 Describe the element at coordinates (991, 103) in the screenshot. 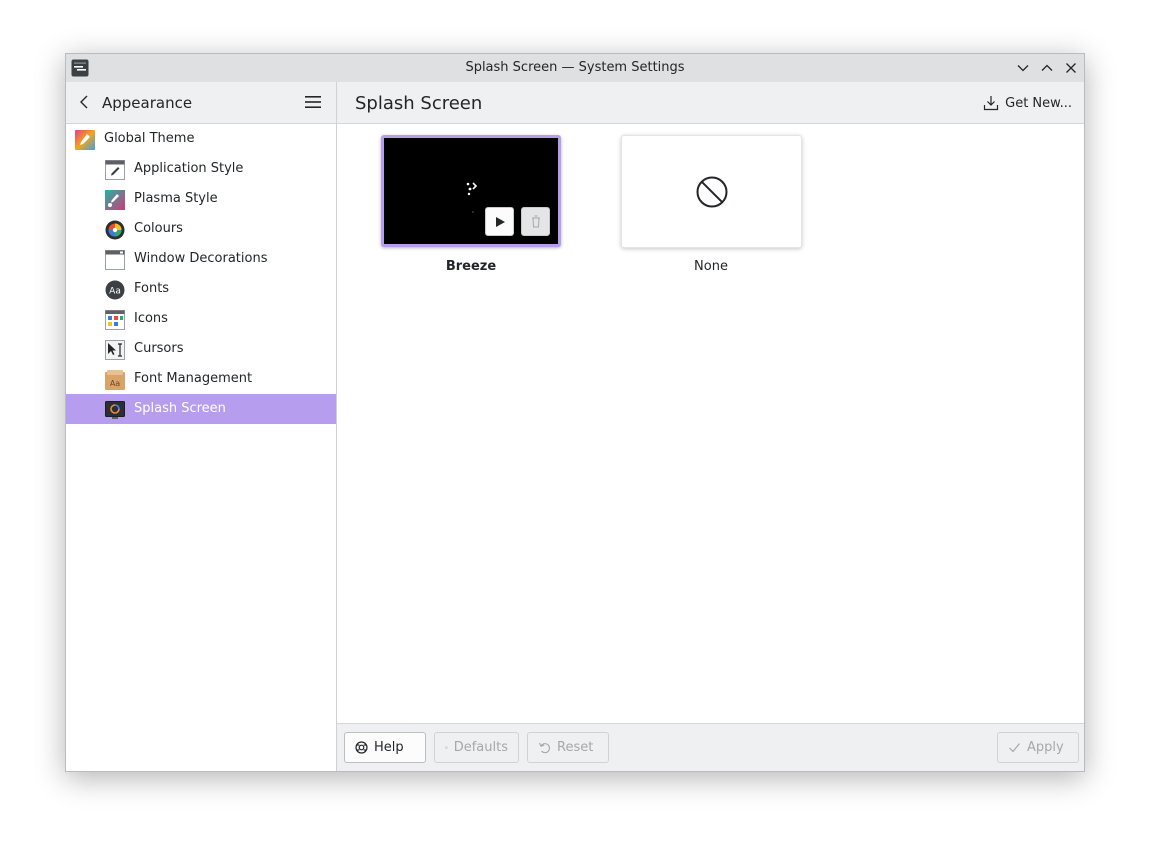

I see `download-icon` at that location.